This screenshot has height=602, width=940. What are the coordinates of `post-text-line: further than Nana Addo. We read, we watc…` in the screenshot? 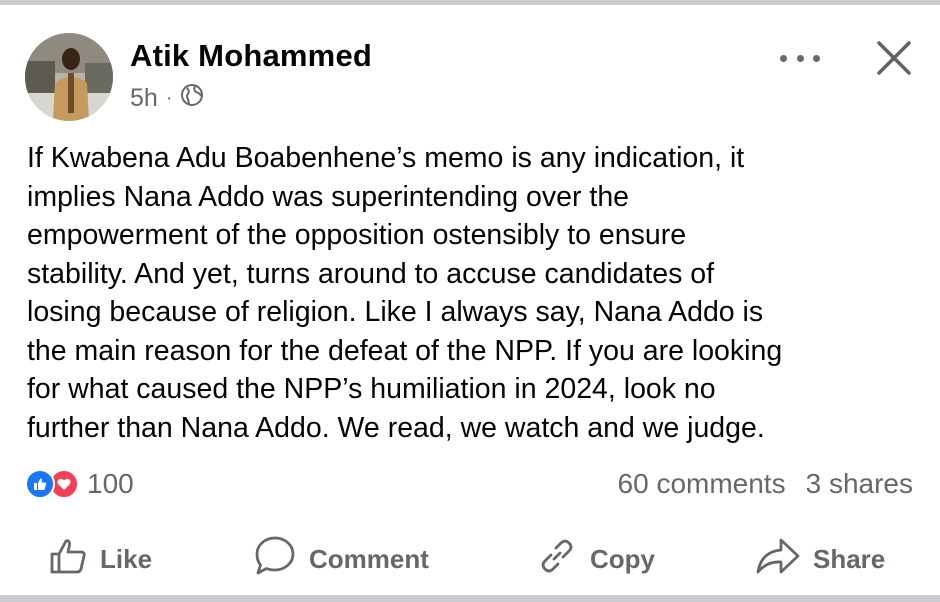 It's located at (396, 427).